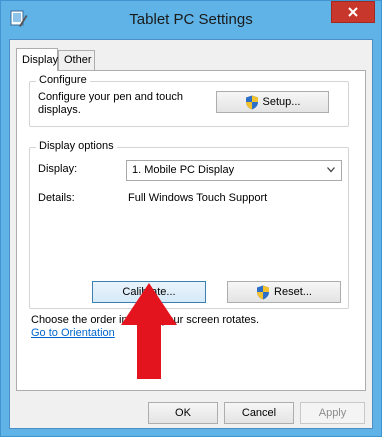 This screenshot has height=437, width=382. Describe the element at coordinates (58, 169) in the screenshot. I see `display-label: Display:` at that location.